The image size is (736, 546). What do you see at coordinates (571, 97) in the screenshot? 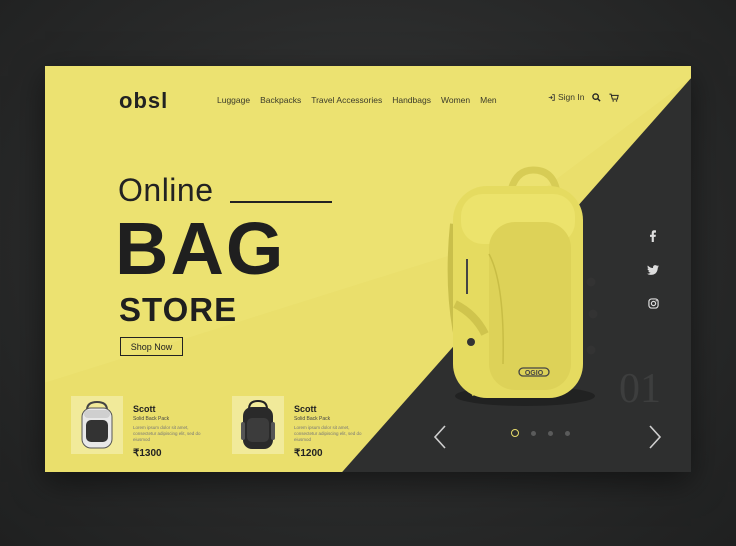
I see `signin-label: Sign In` at bounding box center [571, 97].